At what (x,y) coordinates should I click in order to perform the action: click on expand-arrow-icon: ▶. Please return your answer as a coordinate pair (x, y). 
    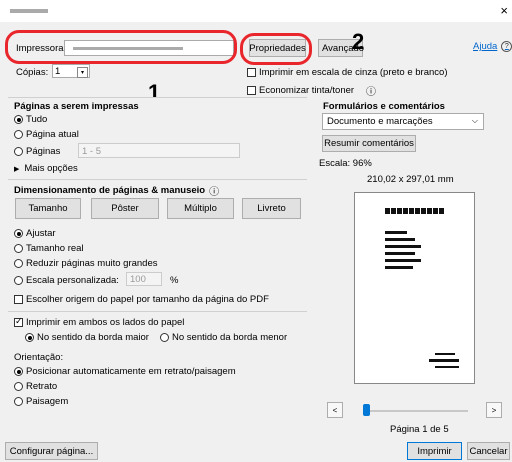
    Looking at the image, I should click on (17, 169).